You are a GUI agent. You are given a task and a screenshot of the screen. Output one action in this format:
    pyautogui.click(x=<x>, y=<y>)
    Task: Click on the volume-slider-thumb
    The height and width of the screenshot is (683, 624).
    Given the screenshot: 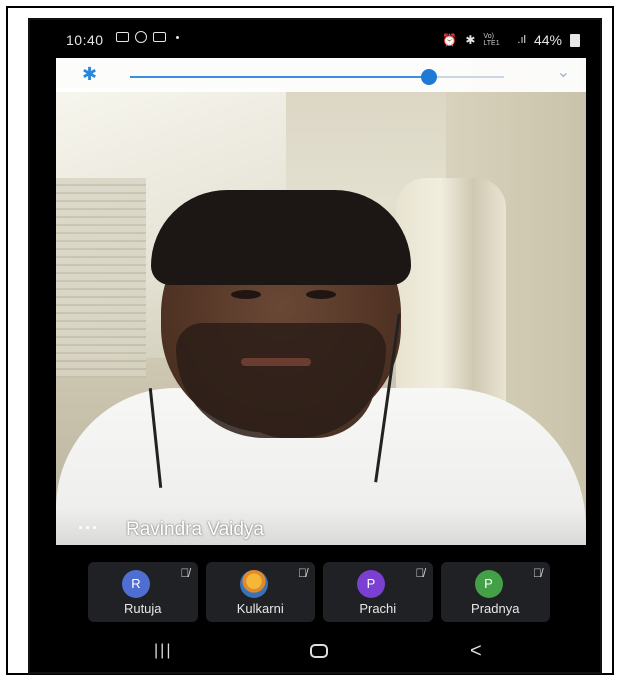 What is the action you would take?
    pyautogui.click(x=429, y=77)
    